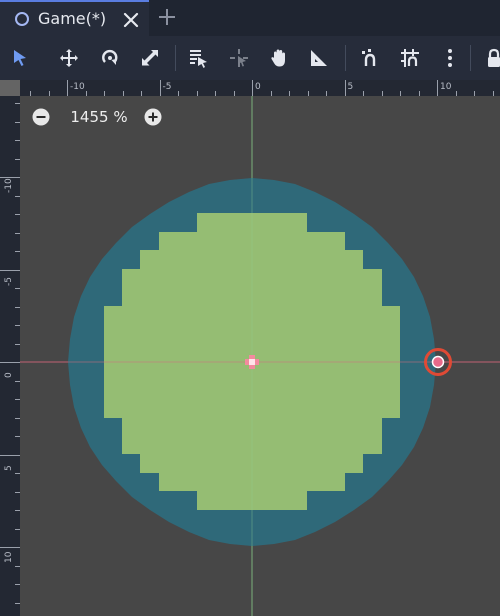 The width and height of the screenshot is (500, 616). I want to click on more-options-button, so click(450, 58).